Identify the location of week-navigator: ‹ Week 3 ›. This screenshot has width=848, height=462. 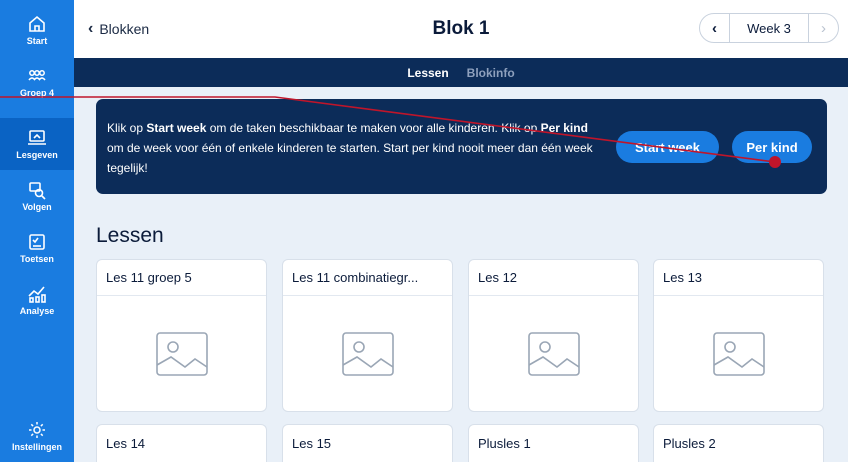
(769, 28).